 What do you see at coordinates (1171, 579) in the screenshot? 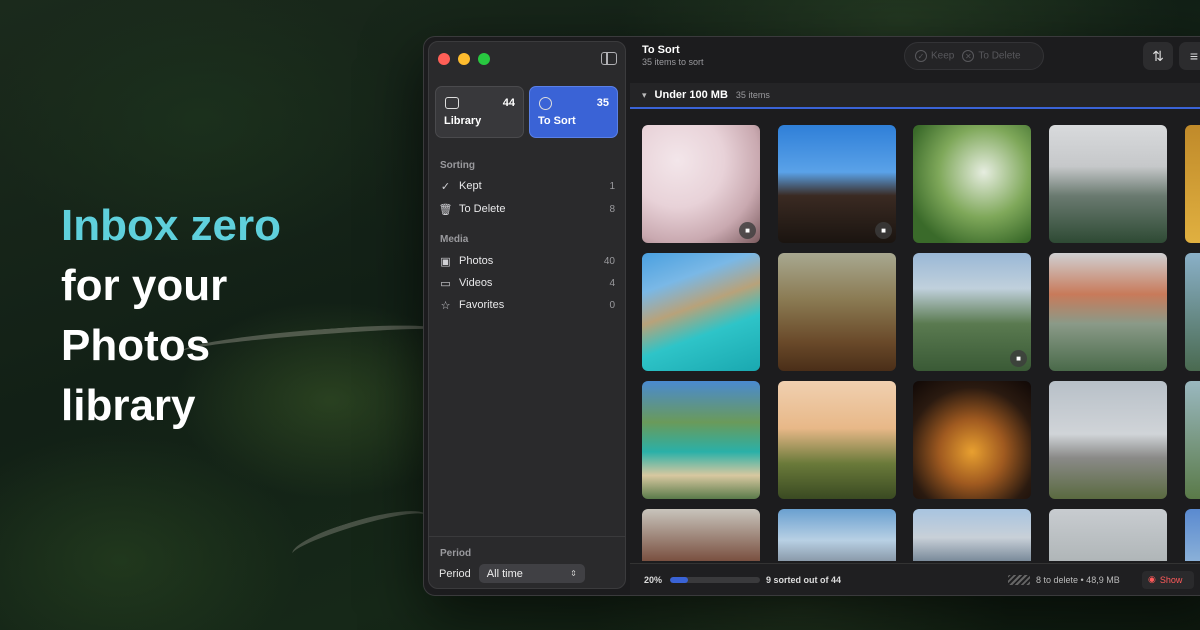
I see `show-label: Show` at bounding box center [1171, 579].